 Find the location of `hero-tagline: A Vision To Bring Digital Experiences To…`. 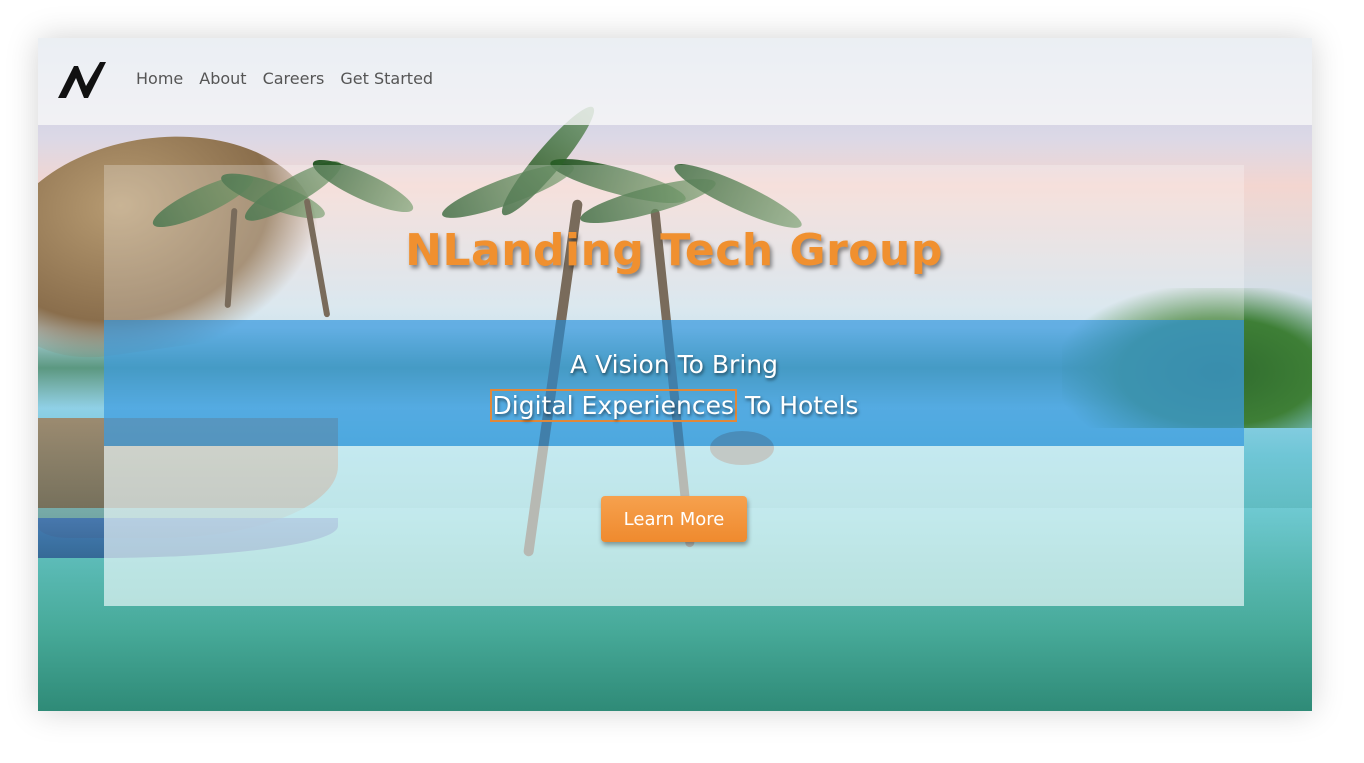

hero-tagline: A Vision To Bring Digital Experiences To… is located at coordinates (674, 385).